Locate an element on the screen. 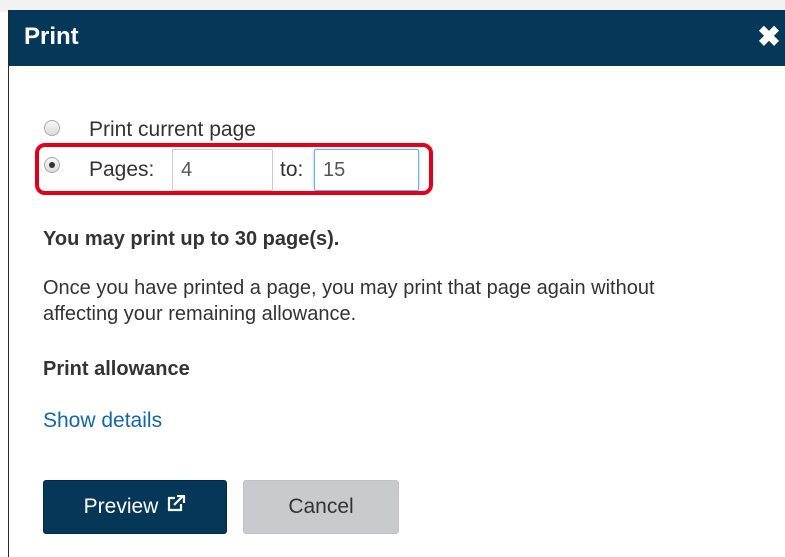 The height and width of the screenshot is (557, 785). print-limit-text: You may print up to 30 page(s). is located at coordinates (191, 239).